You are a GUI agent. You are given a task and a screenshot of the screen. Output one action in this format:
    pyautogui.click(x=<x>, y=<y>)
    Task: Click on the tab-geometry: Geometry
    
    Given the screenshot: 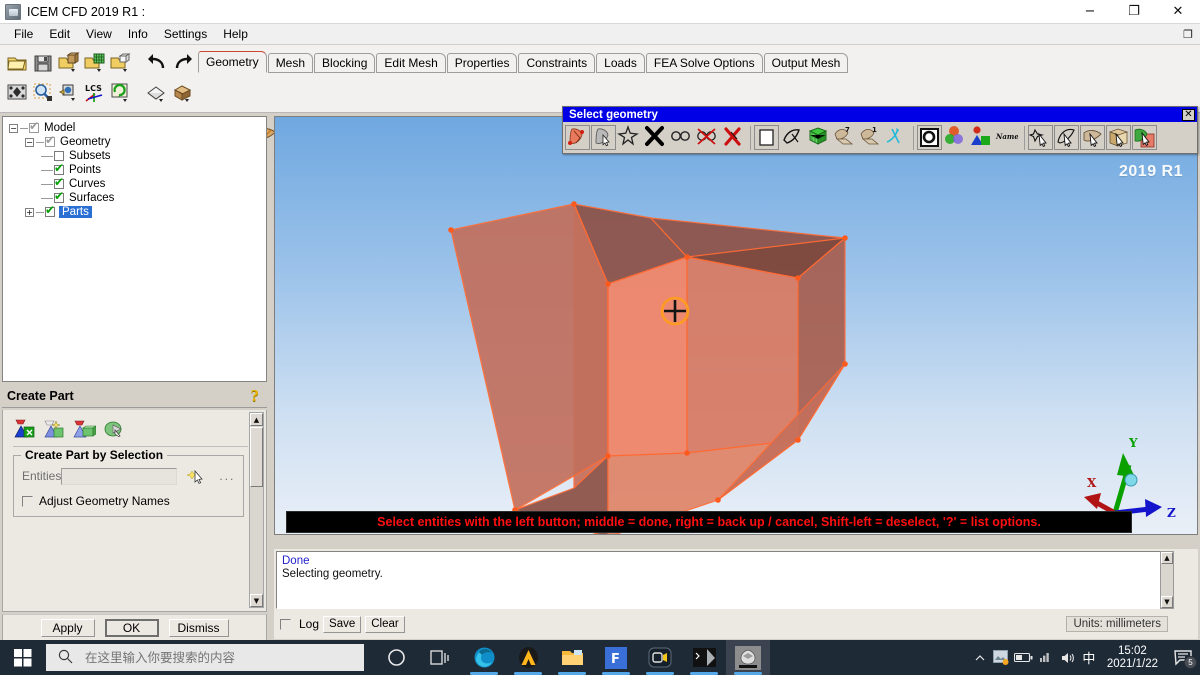 What is the action you would take?
    pyautogui.click(x=232, y=62)
    